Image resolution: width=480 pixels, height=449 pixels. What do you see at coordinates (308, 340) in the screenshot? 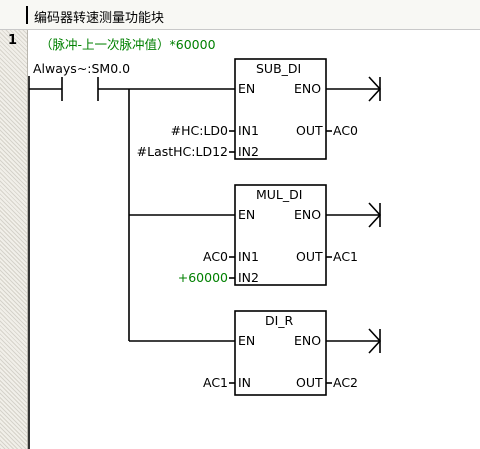
I see `di-r-eno: ENO` at bounding box center [308, 340].